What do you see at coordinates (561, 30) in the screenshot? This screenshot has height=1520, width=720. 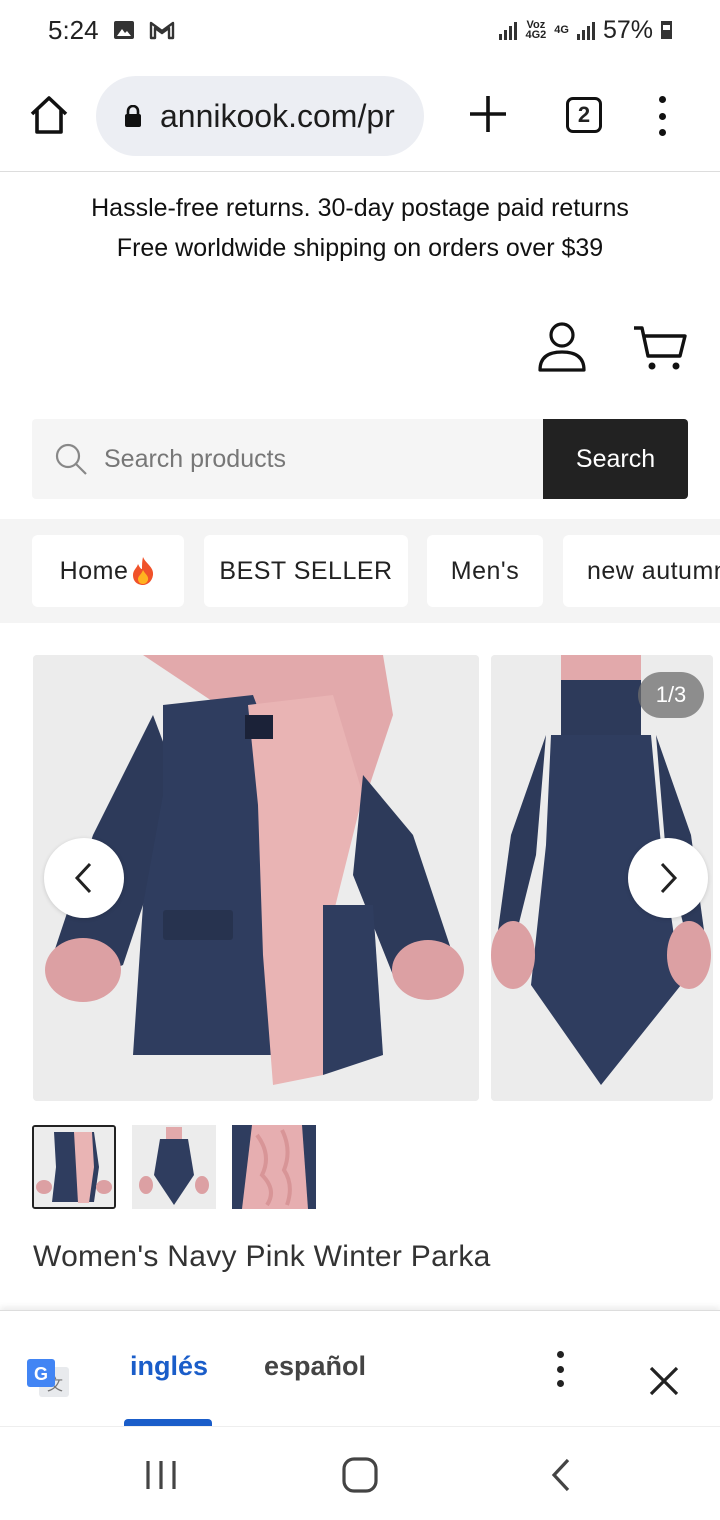 I see `network-tech: 4G` at bounding box center [561, 30].